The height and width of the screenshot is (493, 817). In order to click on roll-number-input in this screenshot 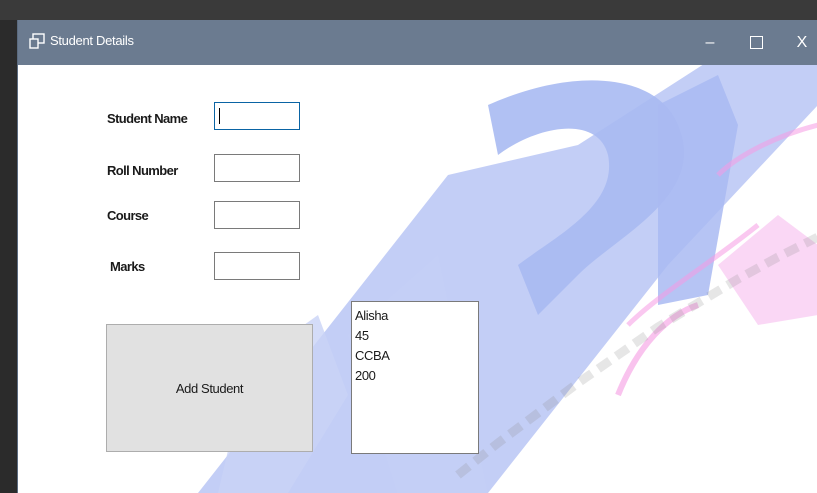, I will do `click(257, 168)`.